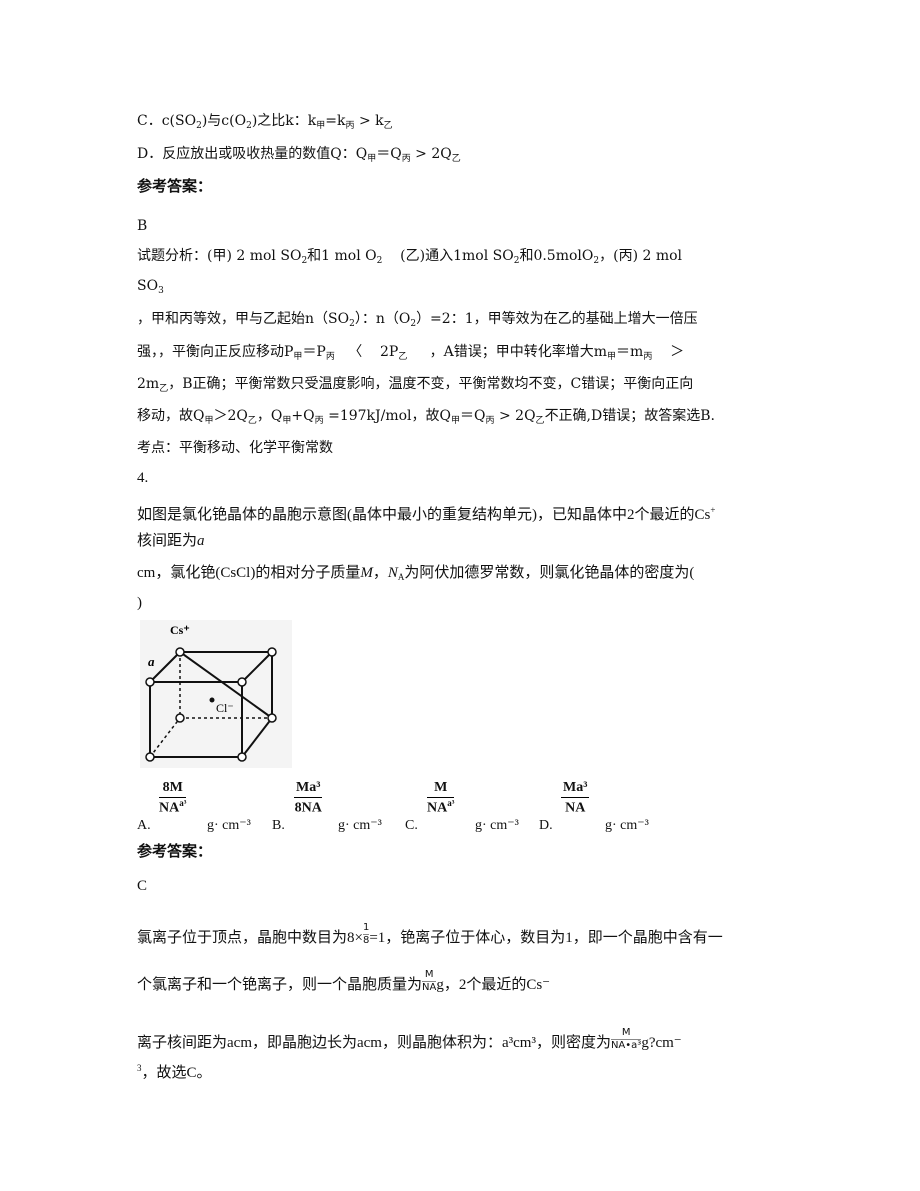 Image resolution: width=920 pixels, height=1191 pixels. What do you see at coordinates (668, 352) in the screenshot?
I see `text-run: ＞` at bounding box center [668, 352].